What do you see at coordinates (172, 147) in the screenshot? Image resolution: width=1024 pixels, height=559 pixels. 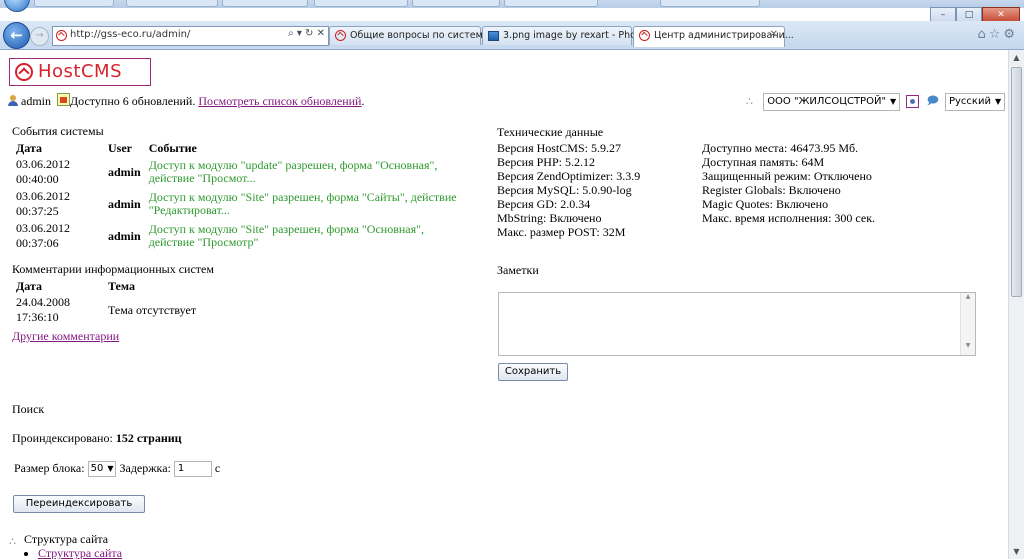 I see `col-event: Событие` at bounding box center [172, 147].